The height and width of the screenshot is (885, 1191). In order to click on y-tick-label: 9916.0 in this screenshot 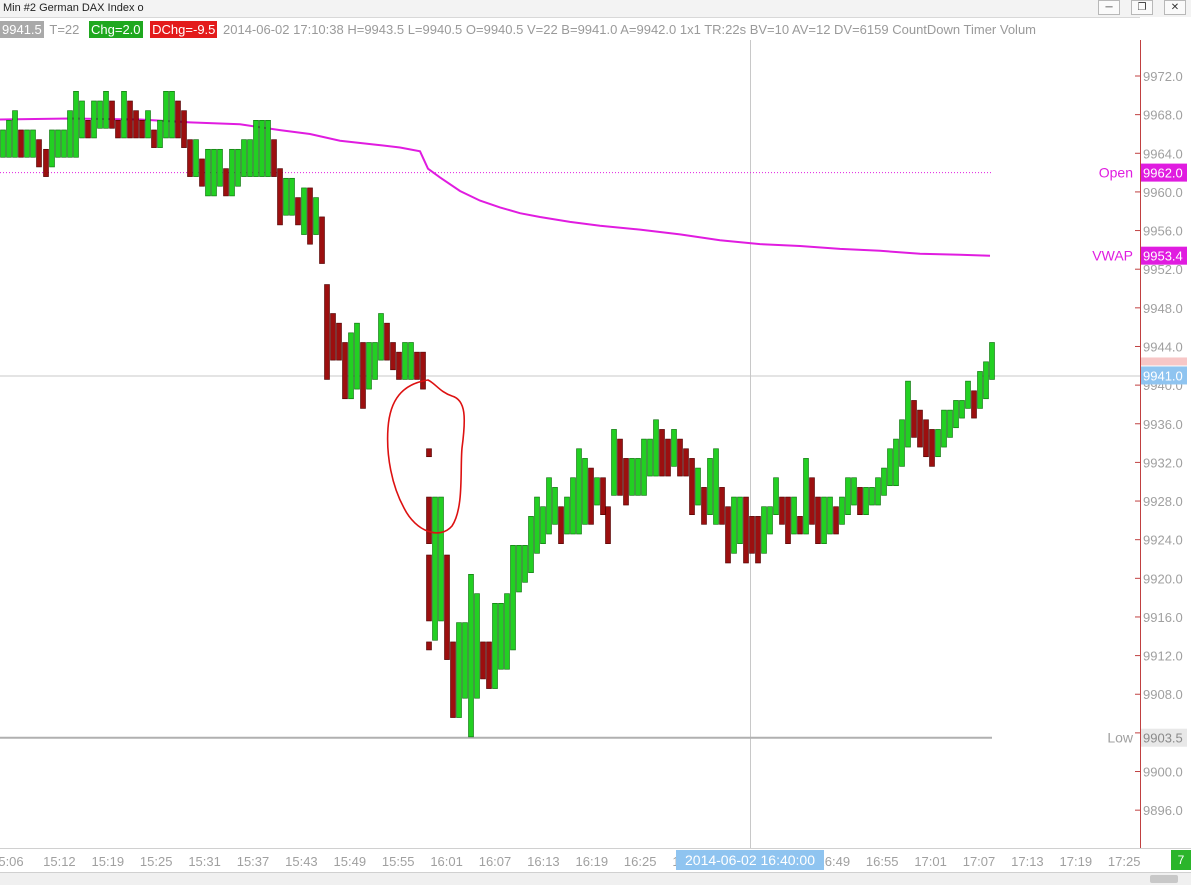, I will do `click(1163, 617)`.